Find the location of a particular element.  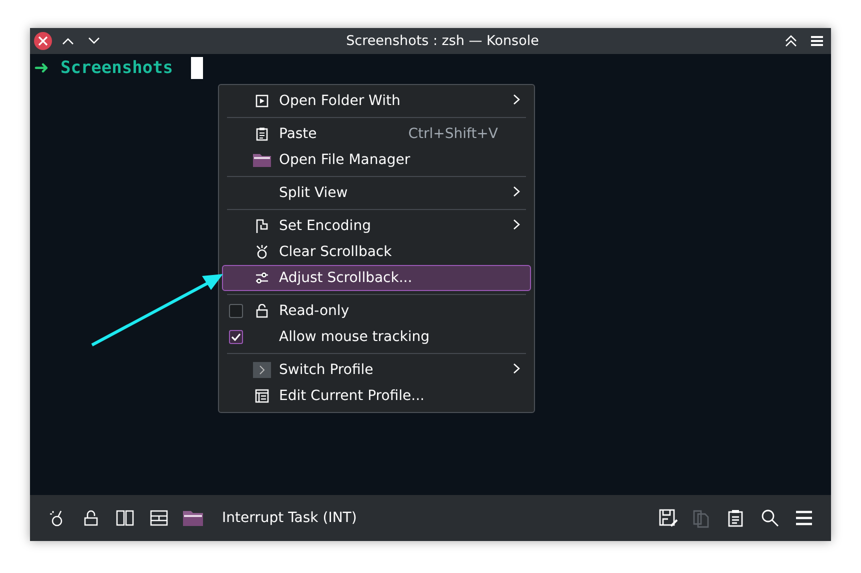

close-button is located at coordinates (43, 41).